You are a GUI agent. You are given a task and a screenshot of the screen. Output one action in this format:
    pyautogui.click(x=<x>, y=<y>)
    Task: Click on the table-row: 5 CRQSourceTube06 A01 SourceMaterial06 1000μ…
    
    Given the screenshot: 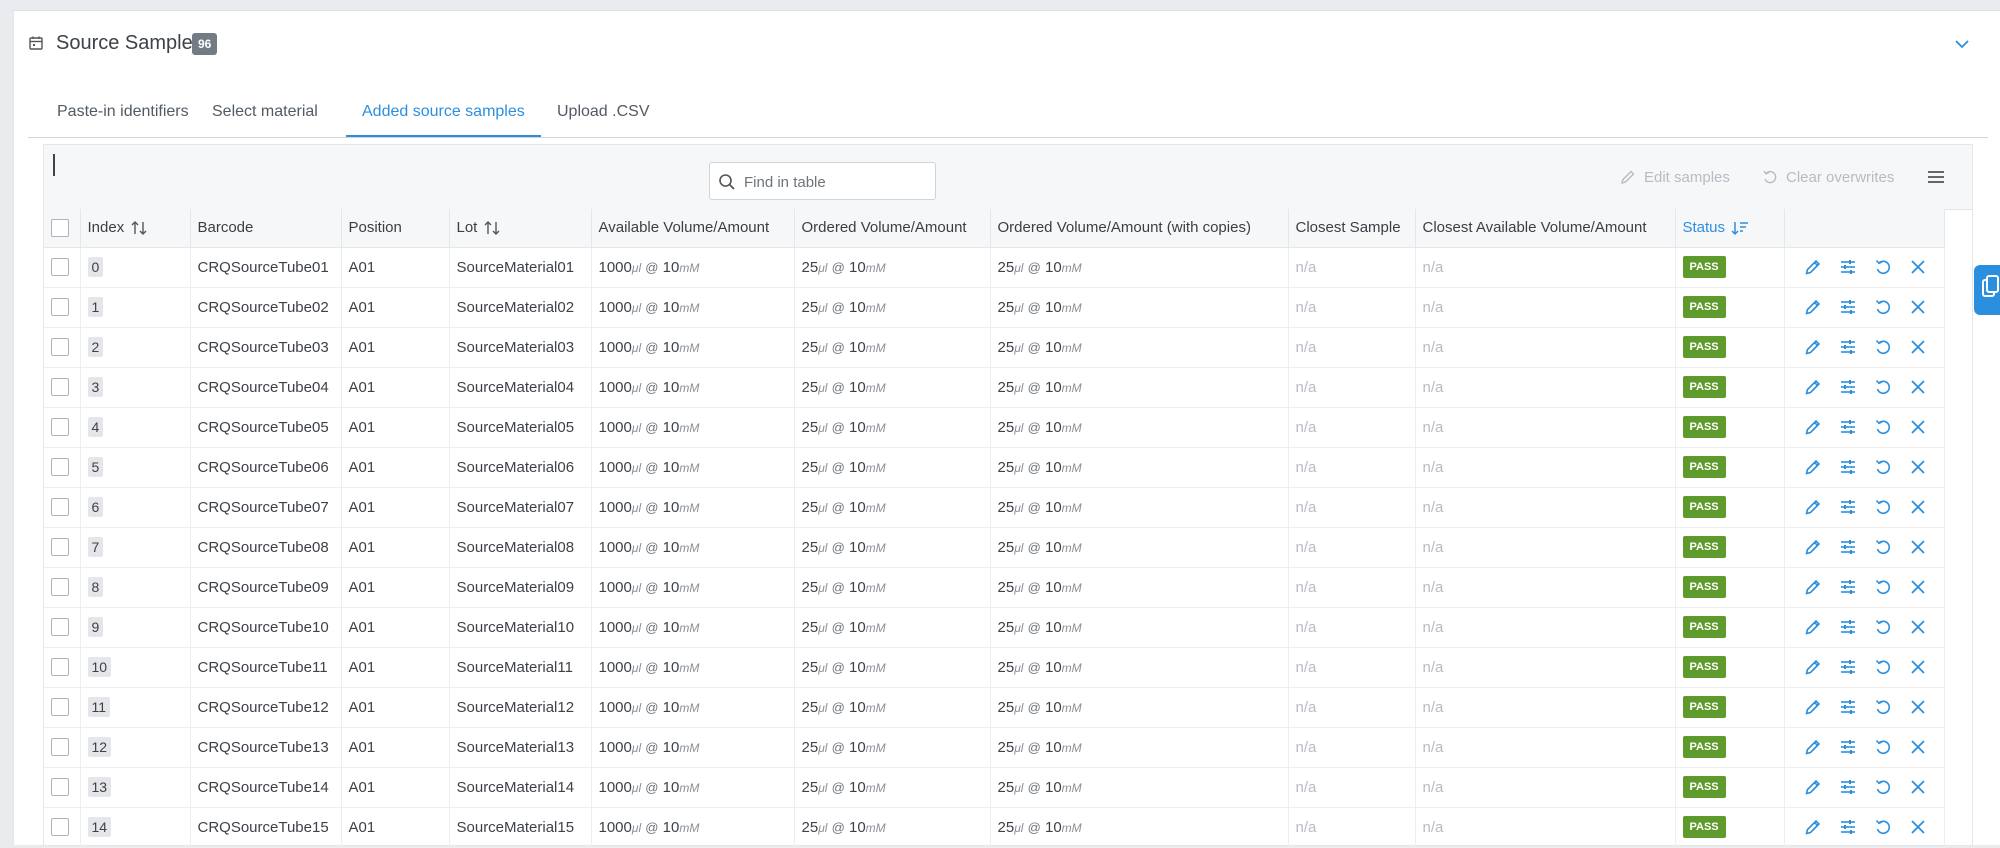 What is the action you would take?
    pyautogui.click(x=994, y=467)
    